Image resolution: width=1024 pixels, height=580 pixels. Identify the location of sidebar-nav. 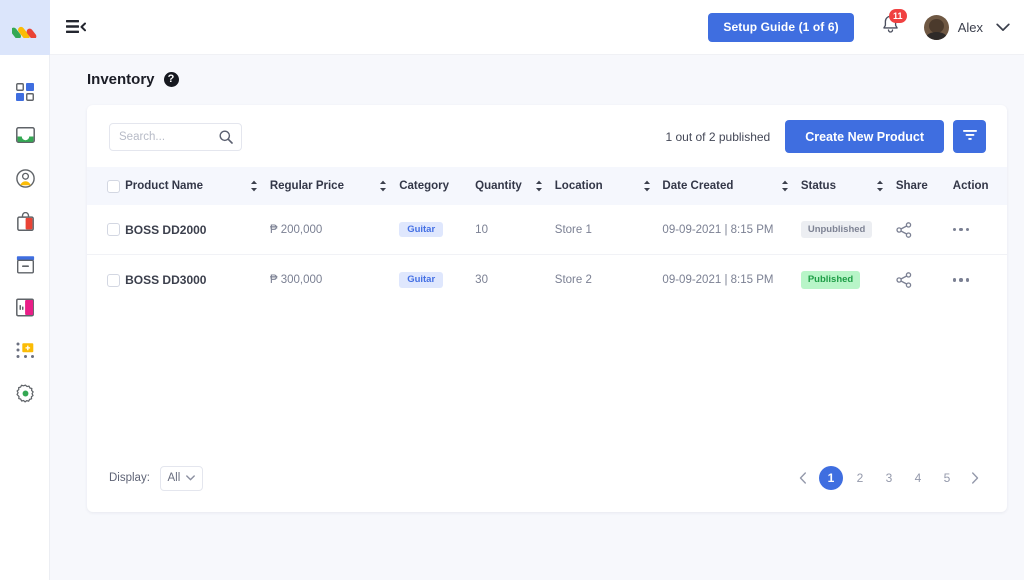
(24, 236).